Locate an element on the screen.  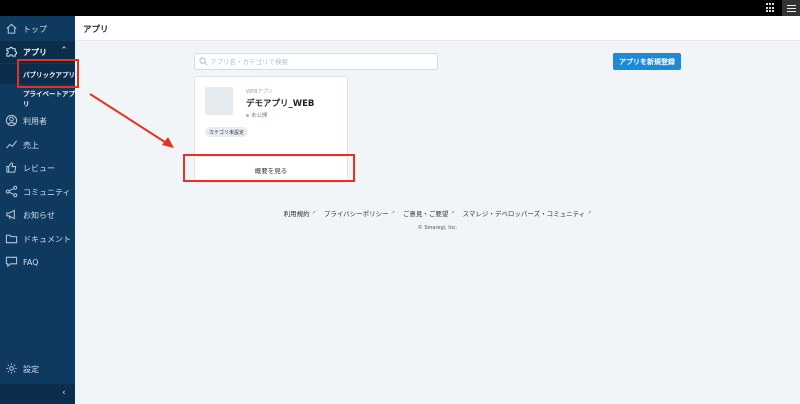
footer-link-label: プライバシーポリシー is located at coordinates (356, 214).